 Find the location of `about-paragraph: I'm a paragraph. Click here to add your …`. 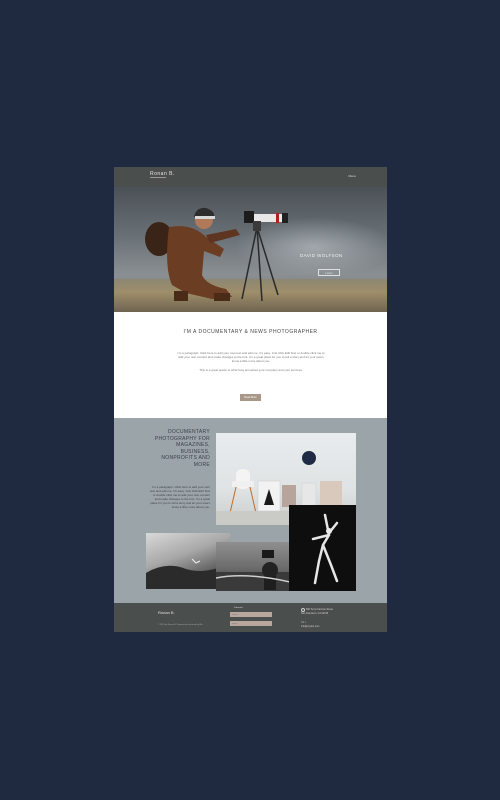

about-paragraph: I'm a paragraph. Click here to add your … is located at coordinates (251, 357).